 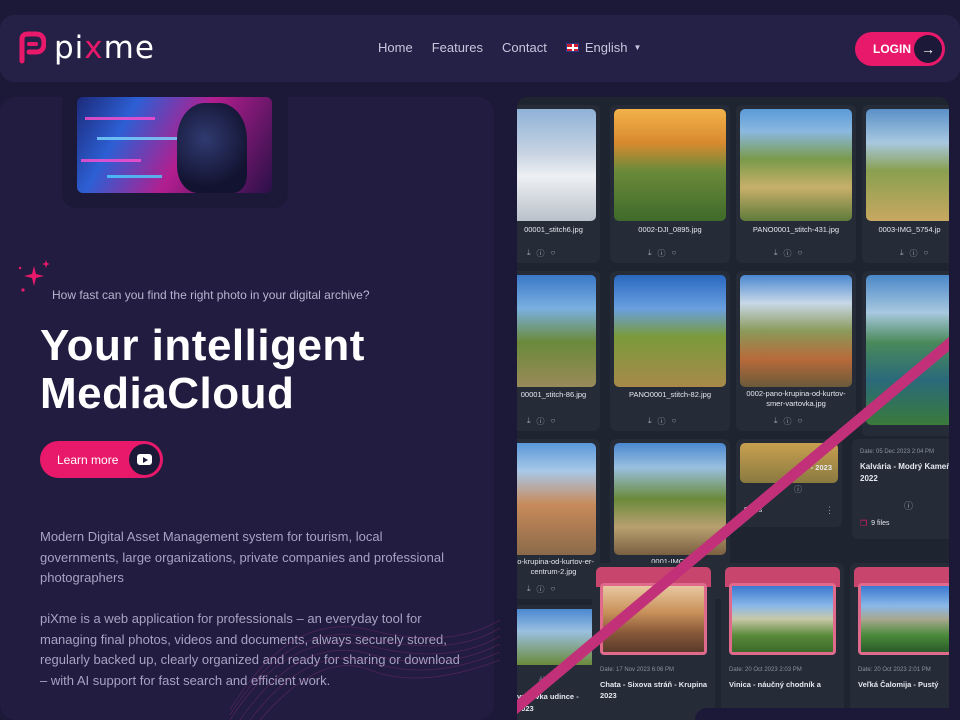 What do you see at coordinates (543, 680) in the screenshot?
I see `album-date: AM` at bounding box center [543, 680].